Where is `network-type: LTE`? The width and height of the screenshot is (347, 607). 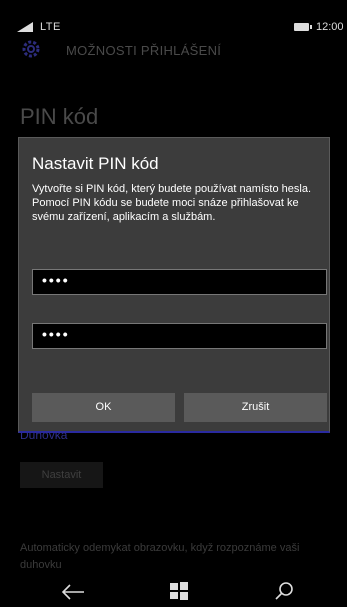 network-type: LTE is located at coordinates (50, 27).